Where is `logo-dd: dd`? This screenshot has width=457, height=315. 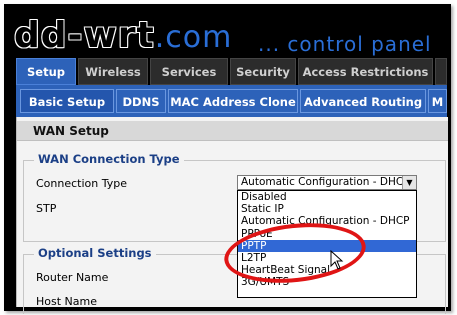
logo-dd: dd is located at coordinates (41, 35).